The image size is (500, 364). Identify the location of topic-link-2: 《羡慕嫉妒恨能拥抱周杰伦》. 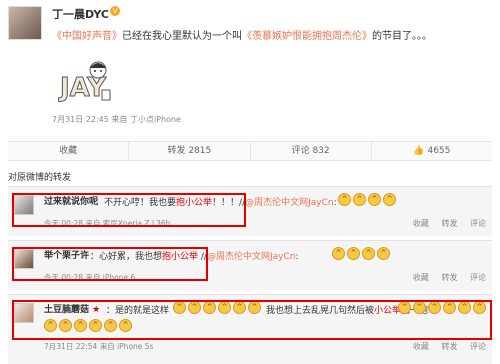
(307, 36).